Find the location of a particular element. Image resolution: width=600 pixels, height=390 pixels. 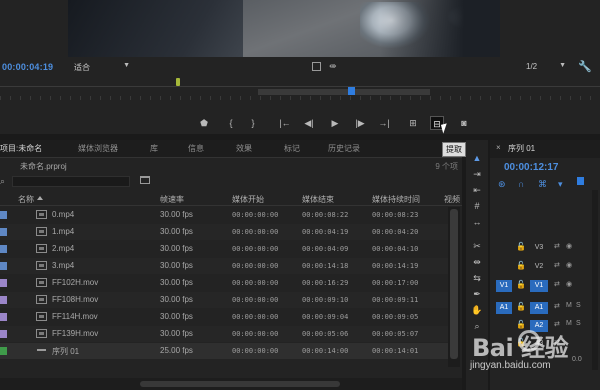

safe-margins-icon is located at coordinates (316, 66).